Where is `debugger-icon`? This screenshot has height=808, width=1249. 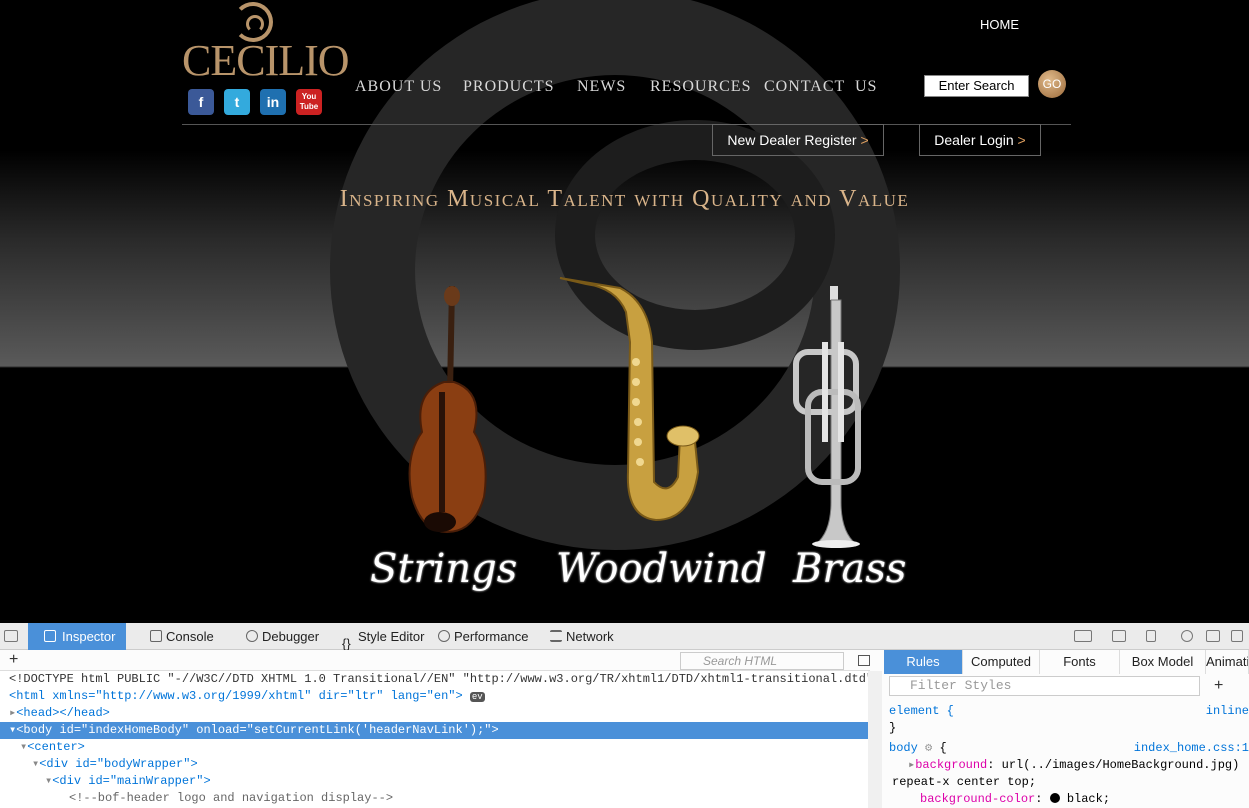
debugger-icon is located at coordinates (252, 636).